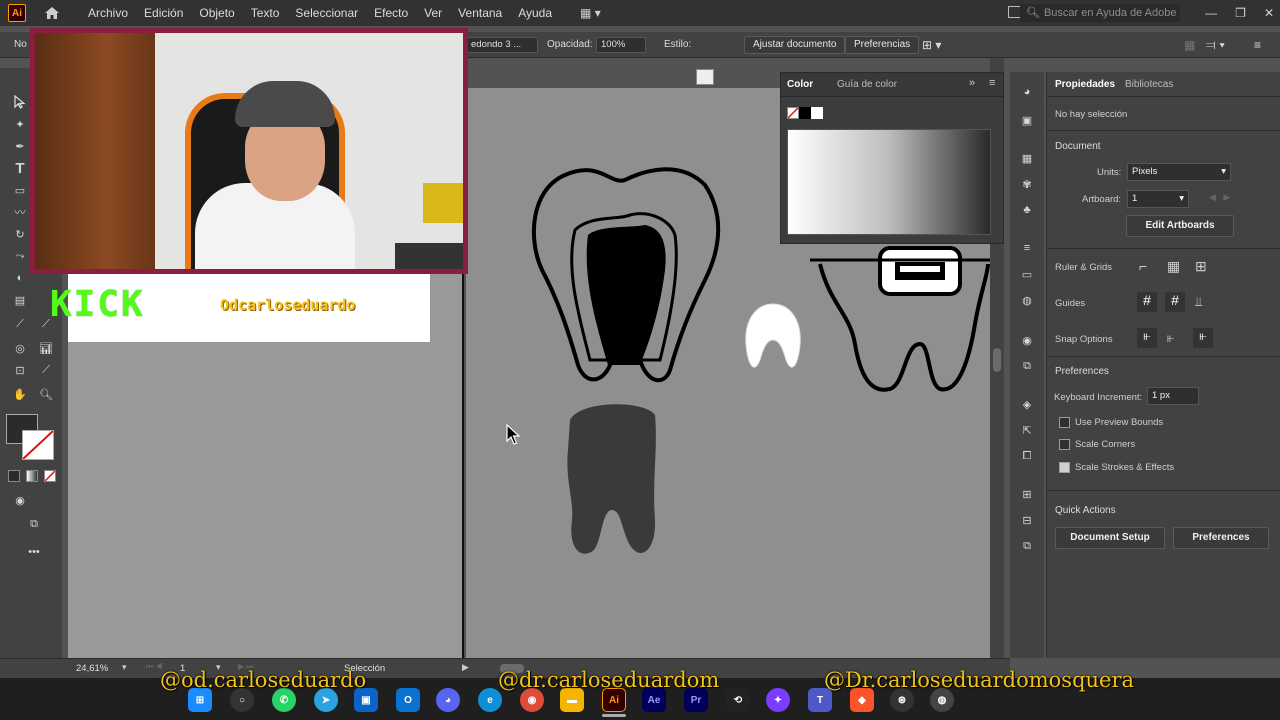  Describe the element at coordinates (20, 190) in the screenshot. I see `rectangle-tool-icon: ▭` at that location.